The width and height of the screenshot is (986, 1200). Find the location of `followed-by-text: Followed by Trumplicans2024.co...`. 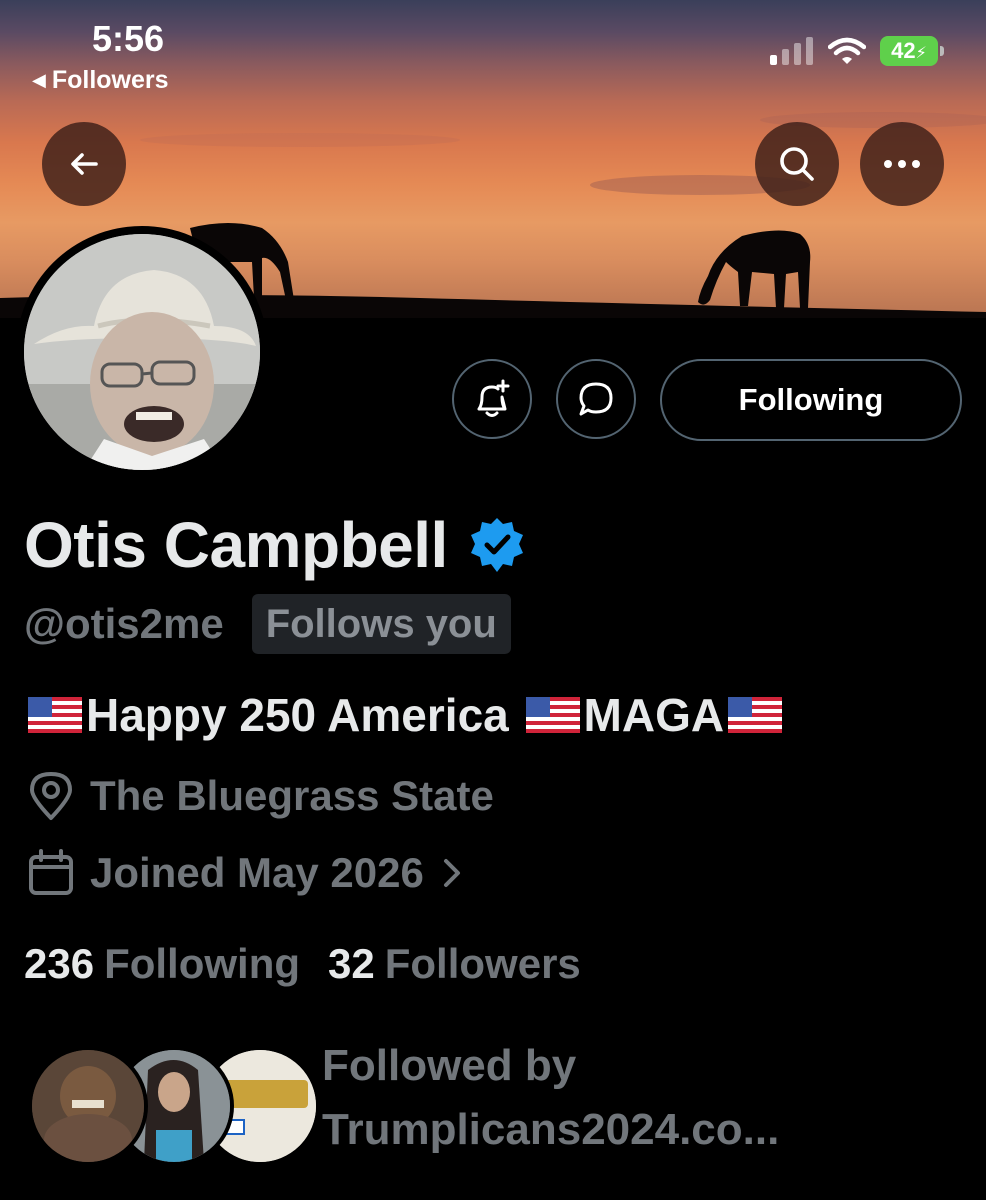

followed-by-text: Followed by Trumplicans2024.co... is located at coordinates (550, 1098).